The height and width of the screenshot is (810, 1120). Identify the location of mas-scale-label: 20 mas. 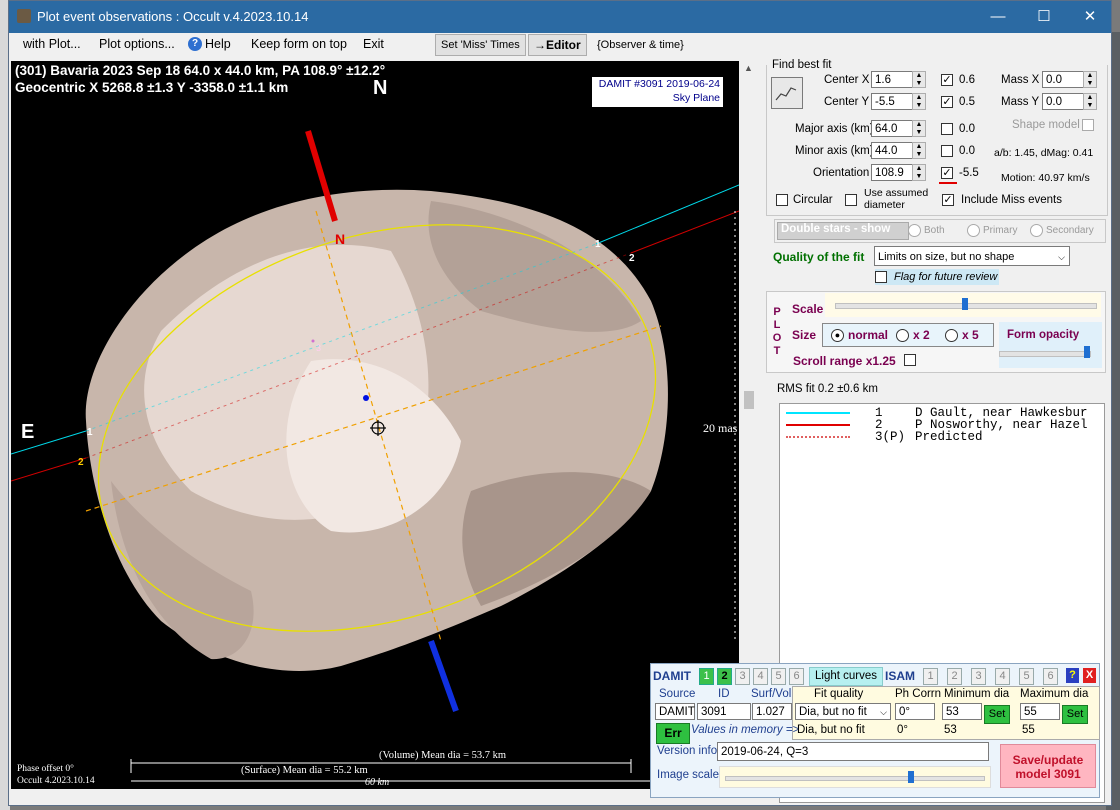
(720, 428).